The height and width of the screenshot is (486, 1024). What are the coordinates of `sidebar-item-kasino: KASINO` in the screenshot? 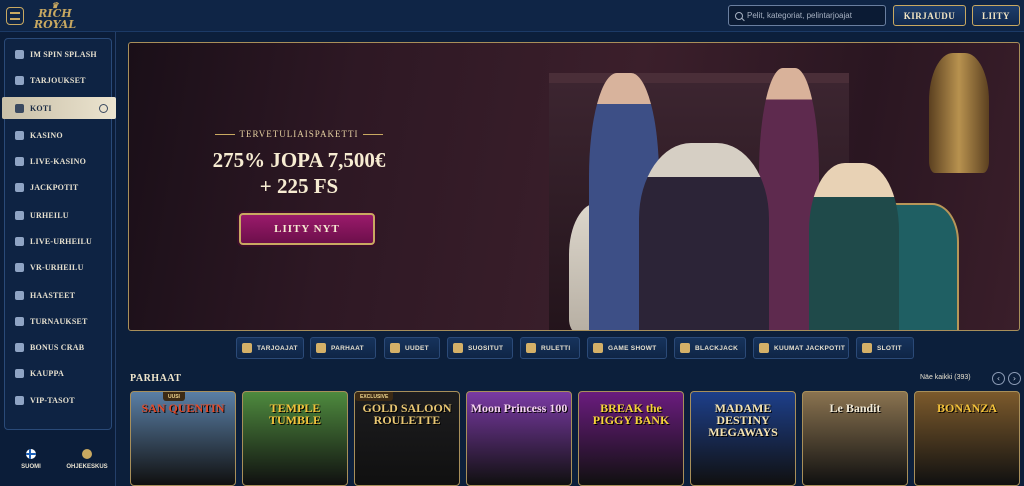 It's located at (59, 135).